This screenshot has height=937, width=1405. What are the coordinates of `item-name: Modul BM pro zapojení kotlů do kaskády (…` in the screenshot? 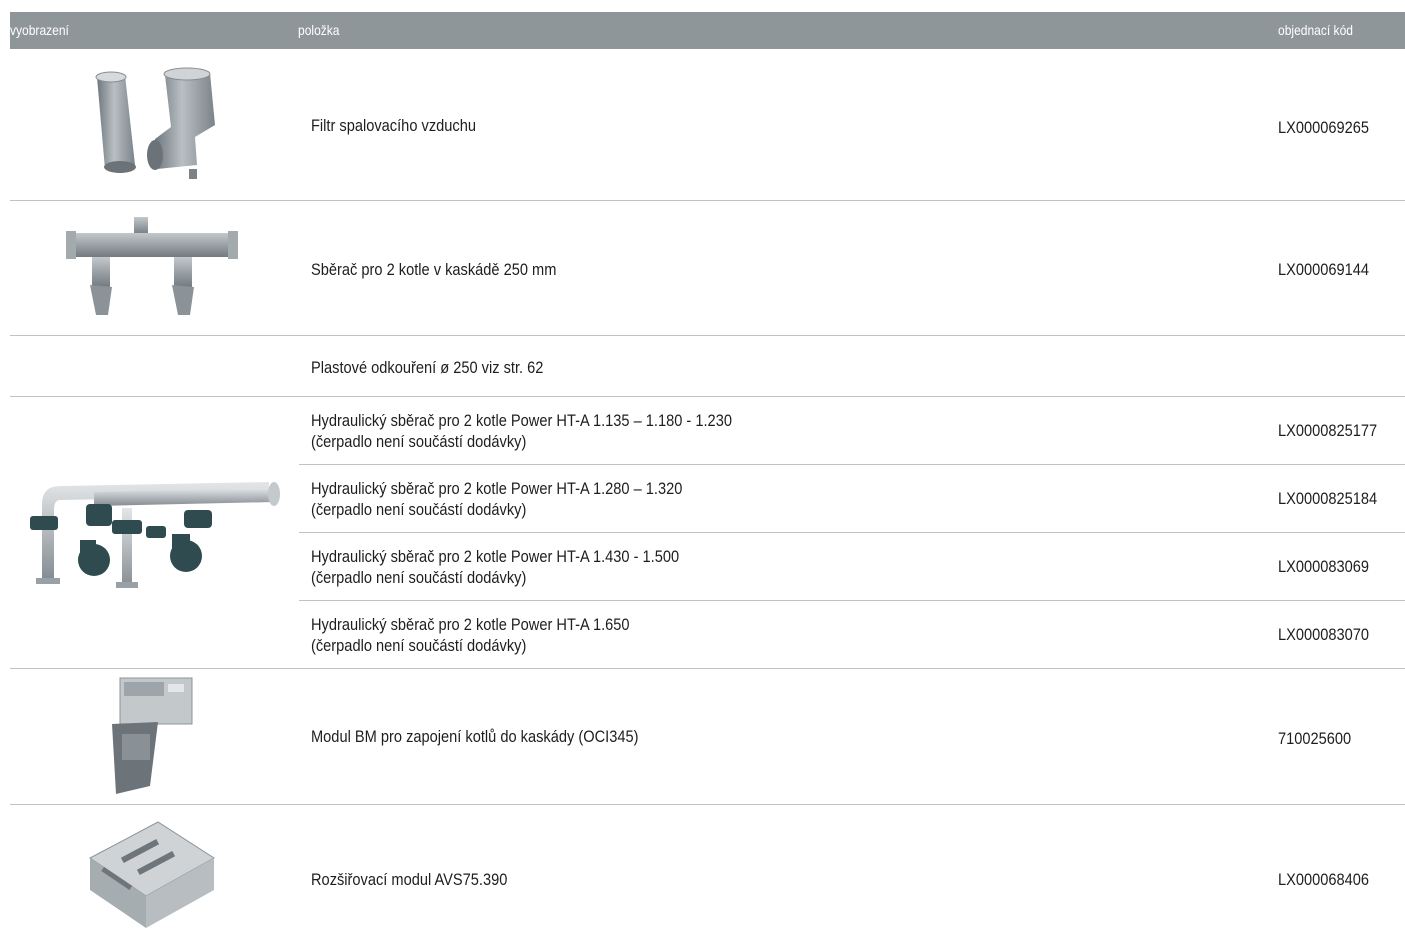 It's located at (475, 736).